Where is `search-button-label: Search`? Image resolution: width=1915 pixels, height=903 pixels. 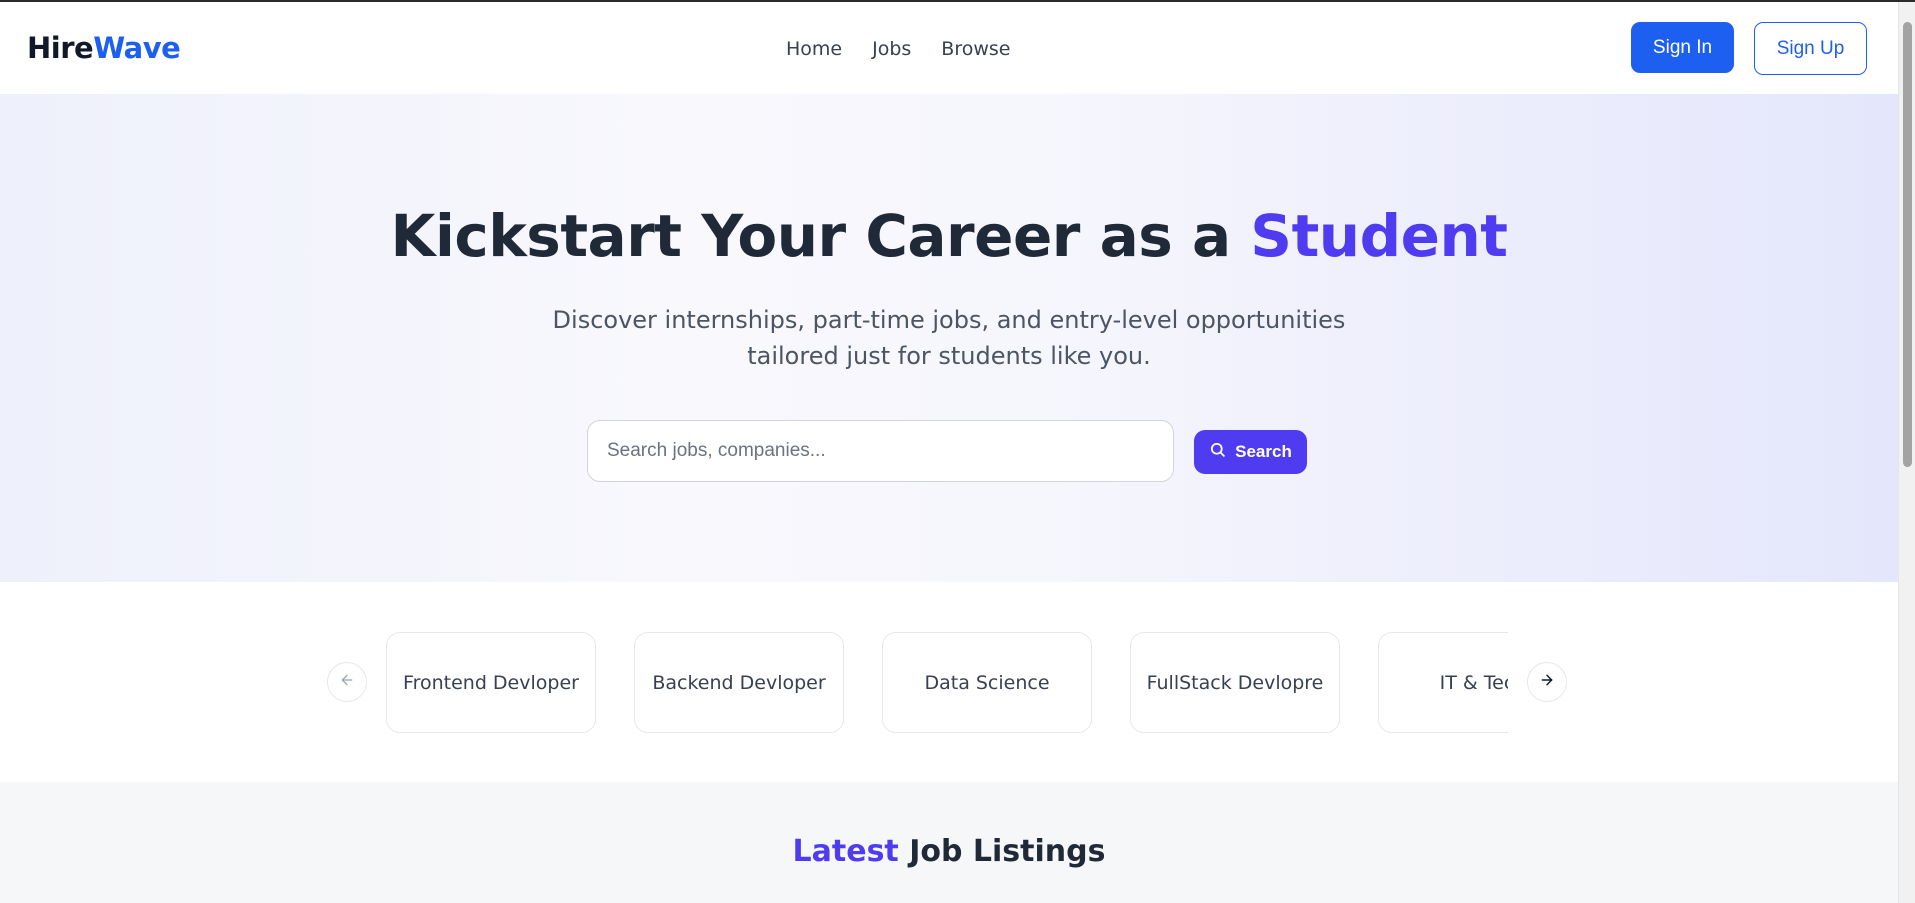 search-button-label: Search is located at coordinates (1263, 451).